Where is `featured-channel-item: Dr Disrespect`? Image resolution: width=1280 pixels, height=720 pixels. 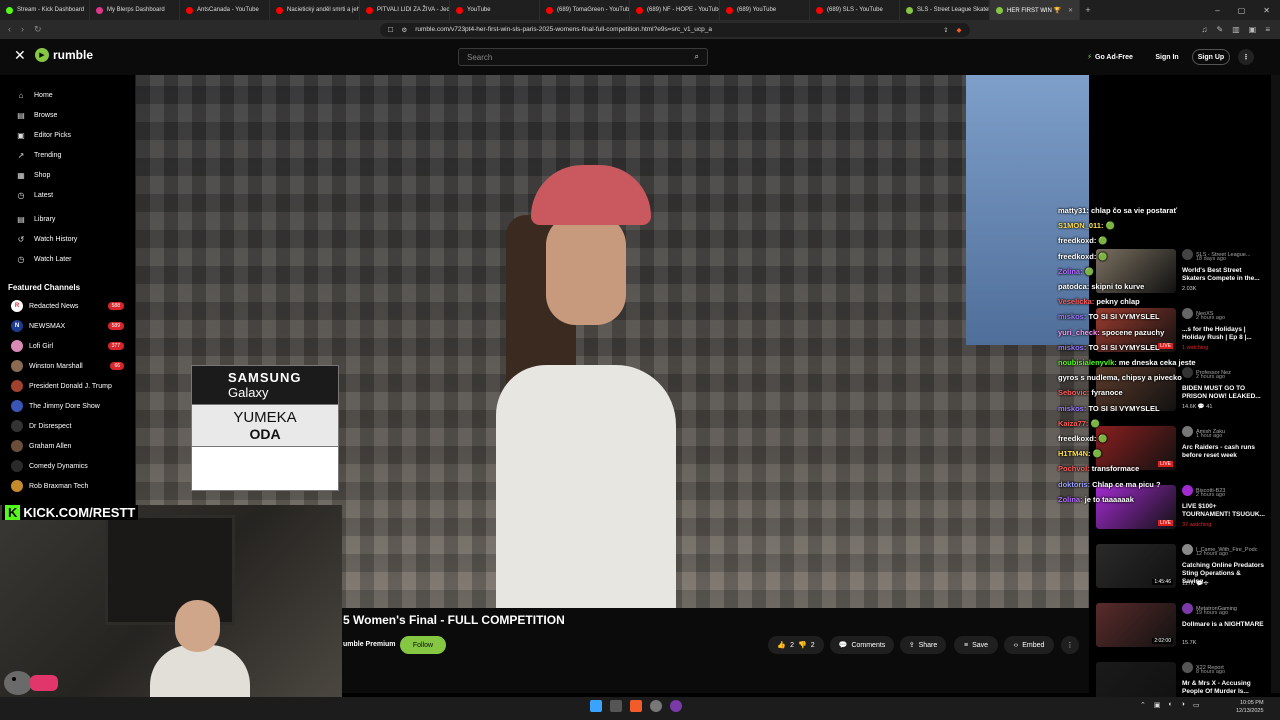
featured-channel-item: Dr Disrespect is located at coordinates (68, 426).